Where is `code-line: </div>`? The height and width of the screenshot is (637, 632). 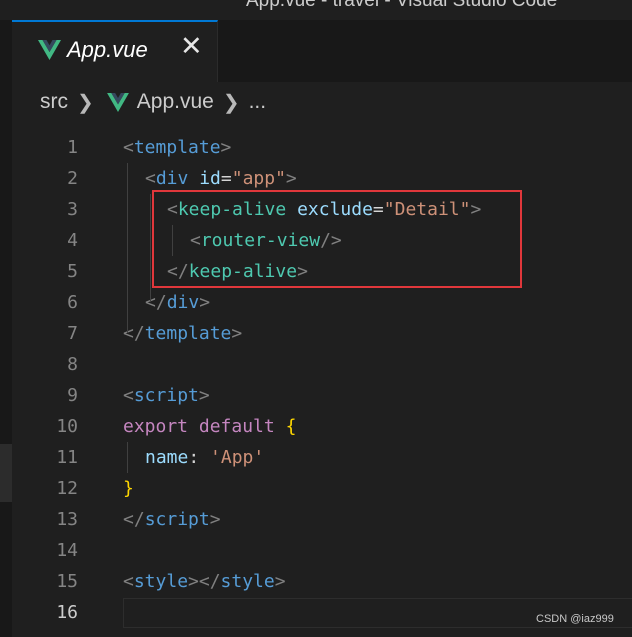 code-line: </div> is located at coordinates (166, 302).